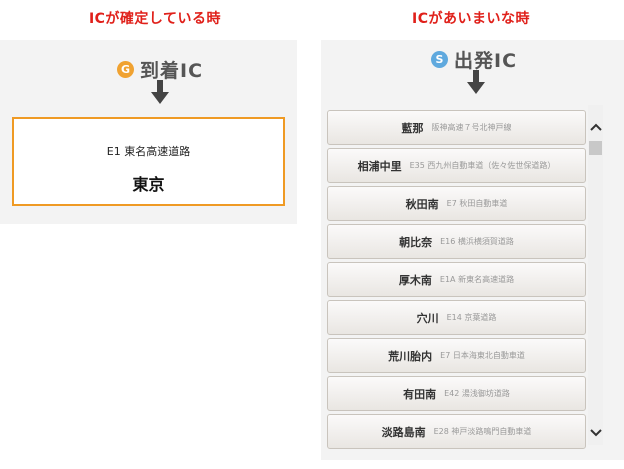 The height and width of the screenshot is (469, 624). Describe the element at coordinates (477, 241) in the screenshot. I see `ic-road: E16 横浜横須賀道路` at that location.